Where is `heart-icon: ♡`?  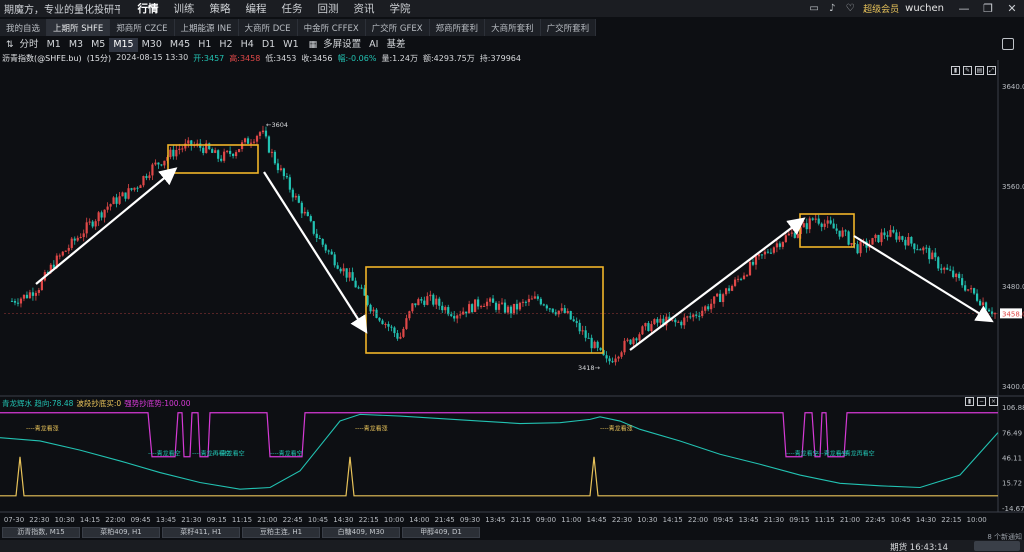
heart-icon: ♡ is located at coordinates (850, 9).